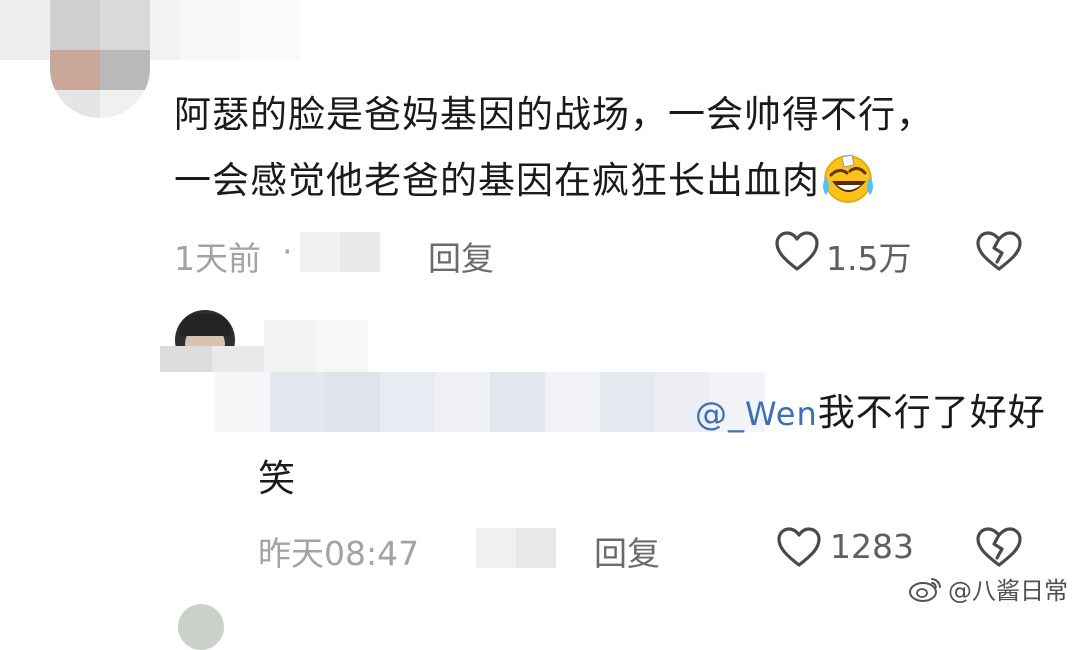 The image size is (1080, 650). Describe the element at coordinates (627, 551) in the screenshot. I see `comment-2-reply-button: 回复` at that location.